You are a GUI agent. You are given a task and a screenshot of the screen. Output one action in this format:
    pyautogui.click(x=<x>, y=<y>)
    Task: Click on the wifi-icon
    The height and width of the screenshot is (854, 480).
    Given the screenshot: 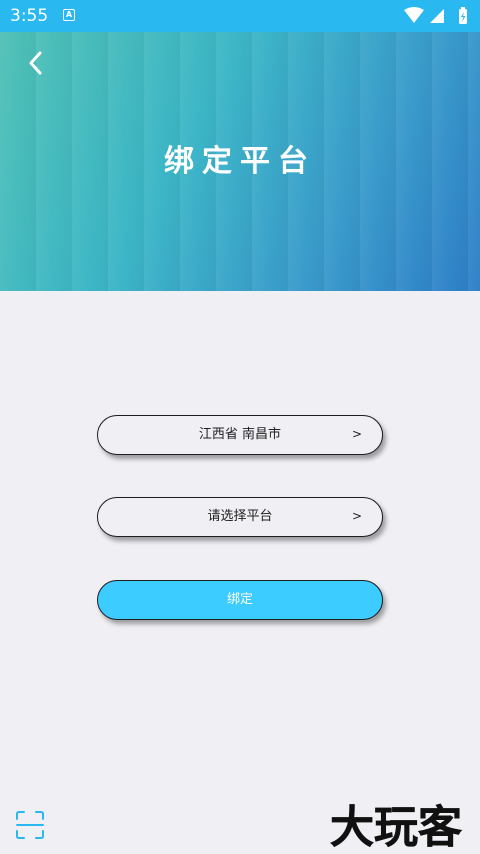 What is the action you would take?
    pyautogui.click(x=414, y=15)
    